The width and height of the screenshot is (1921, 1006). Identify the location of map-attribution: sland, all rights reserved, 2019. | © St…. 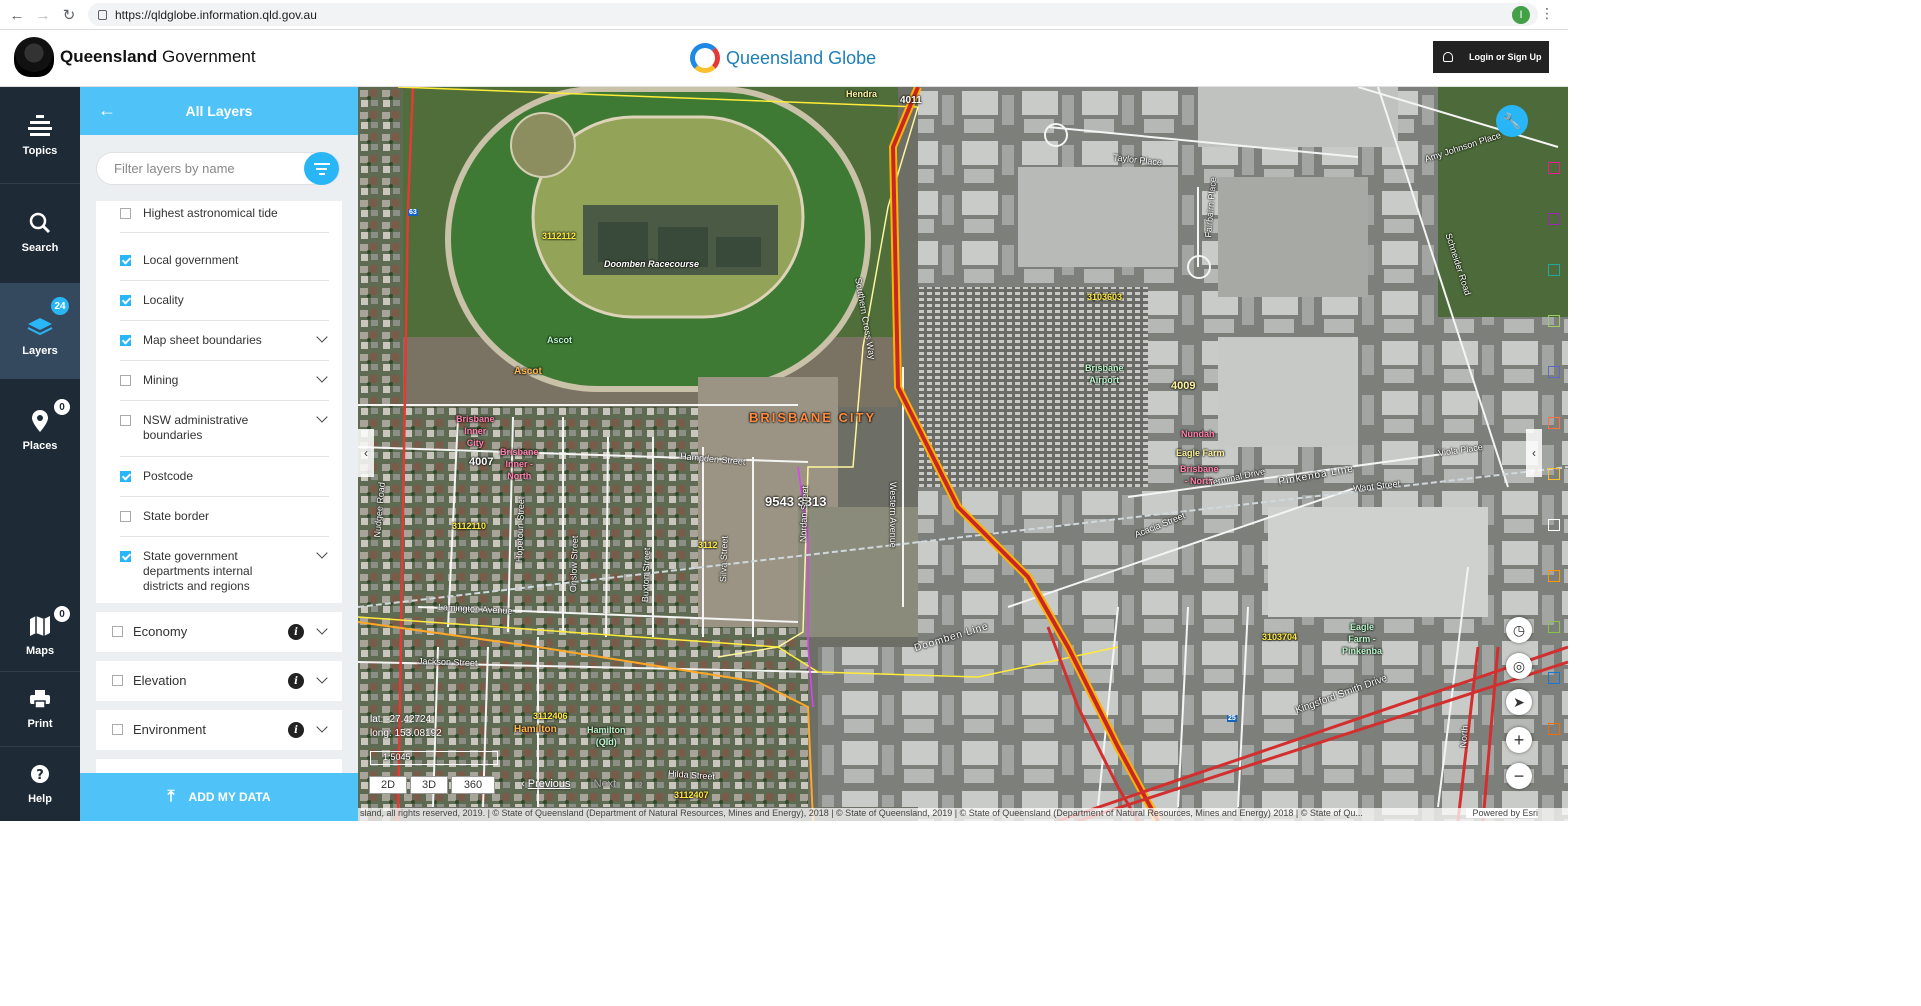
(963, 814).